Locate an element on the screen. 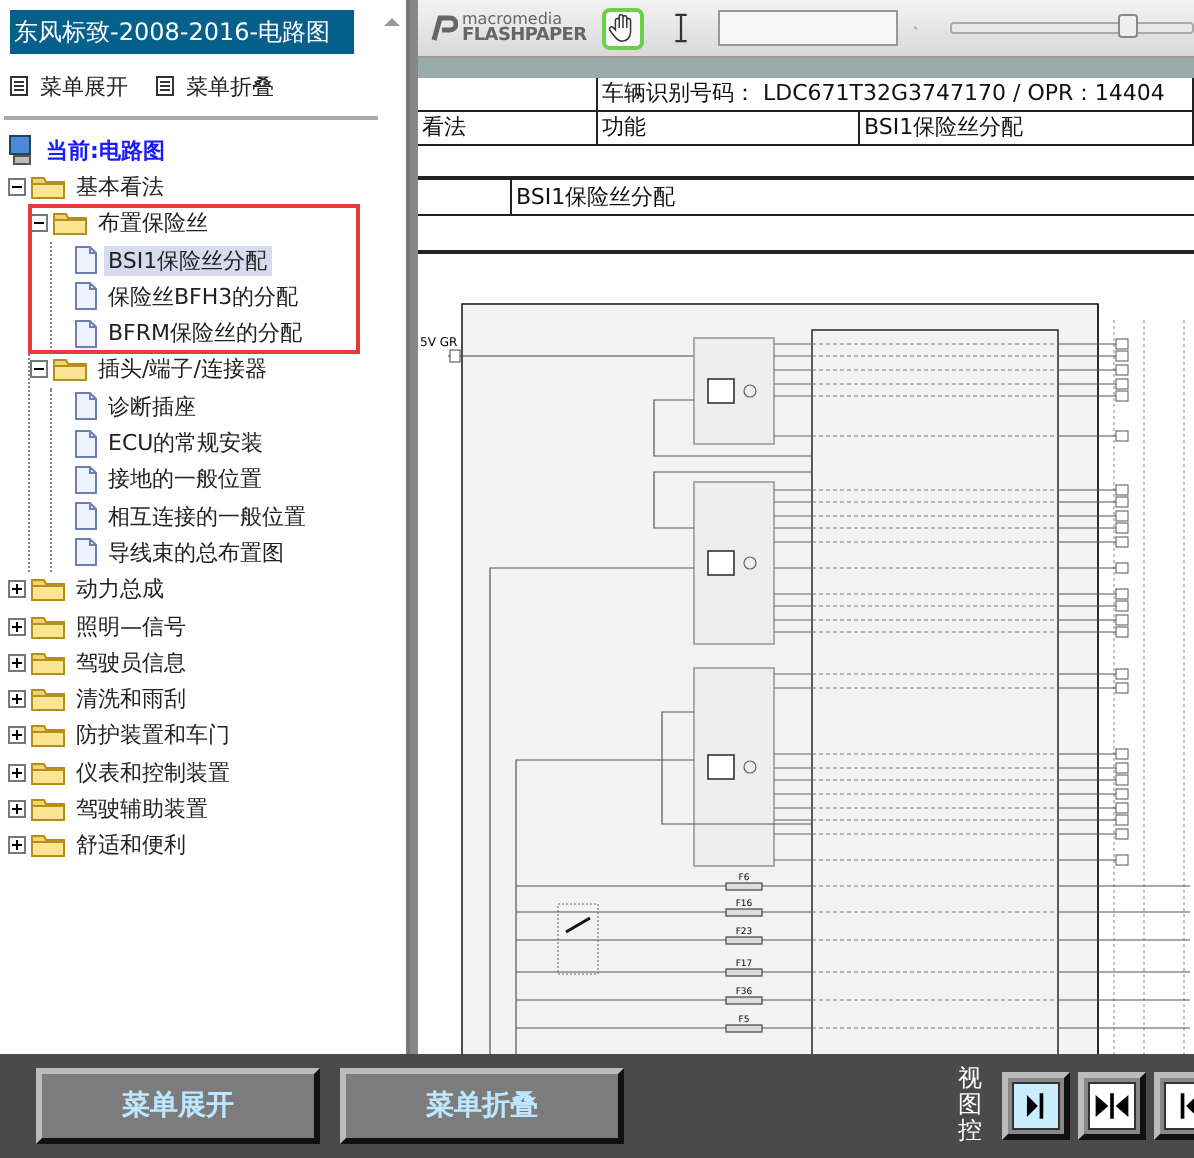 The height and width of the screenshot is (1158, 1194). current-view-label: 当前:电路图 is located at coordinates (105, 150).